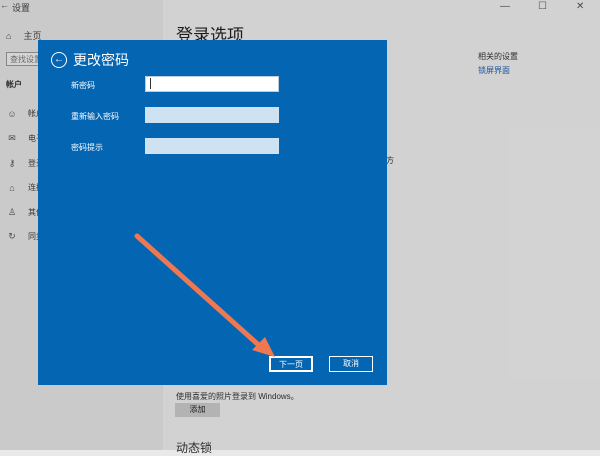  I want to click on next-button: 下一页, so click(291, 364).